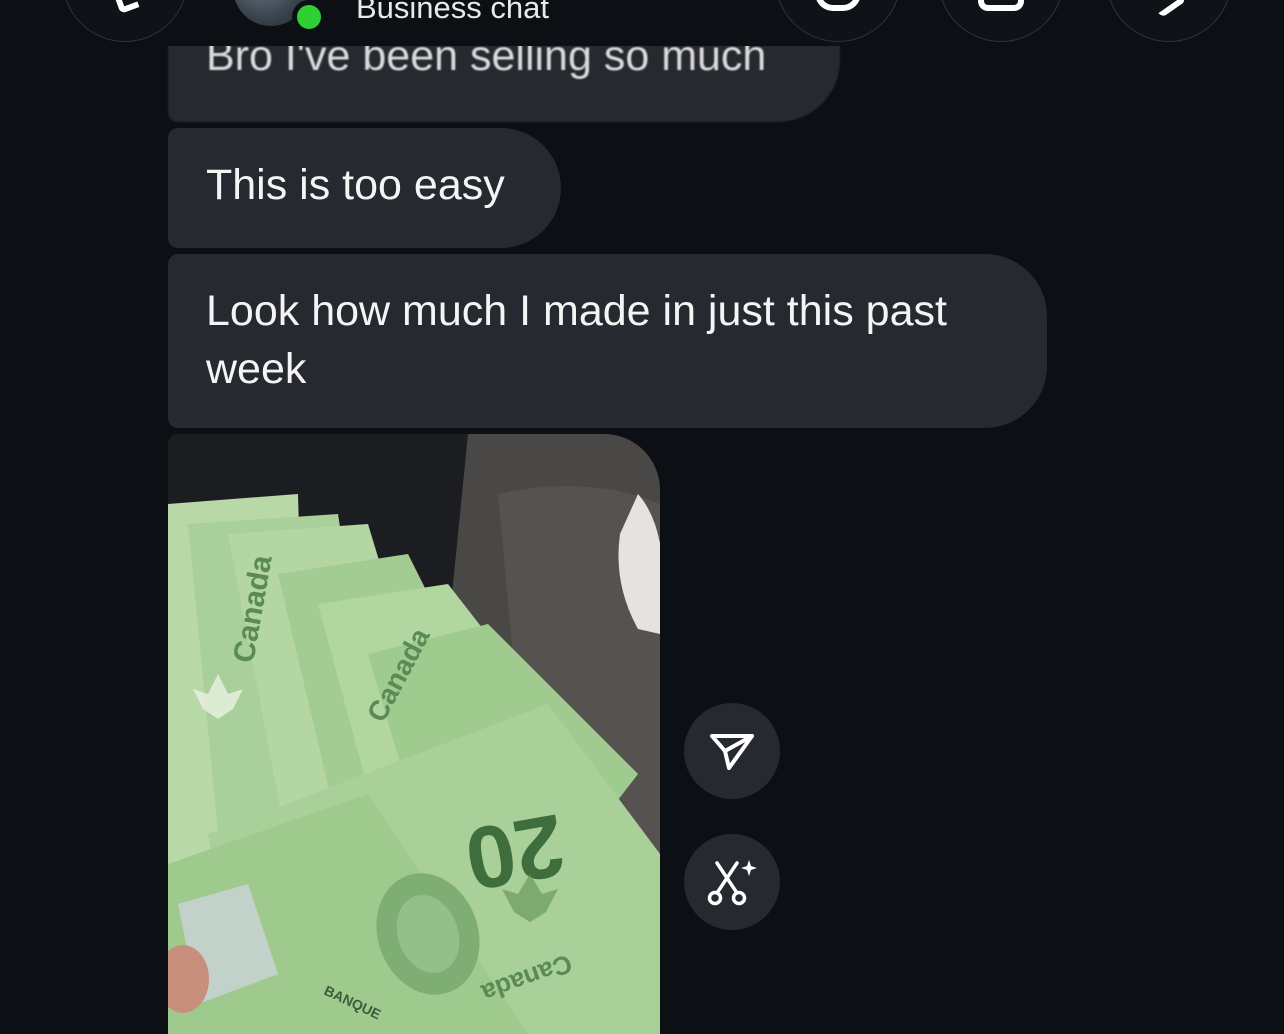  Describe the element at coordinates (838, 5) in the screenshot. I see `phone-icon` at that location.